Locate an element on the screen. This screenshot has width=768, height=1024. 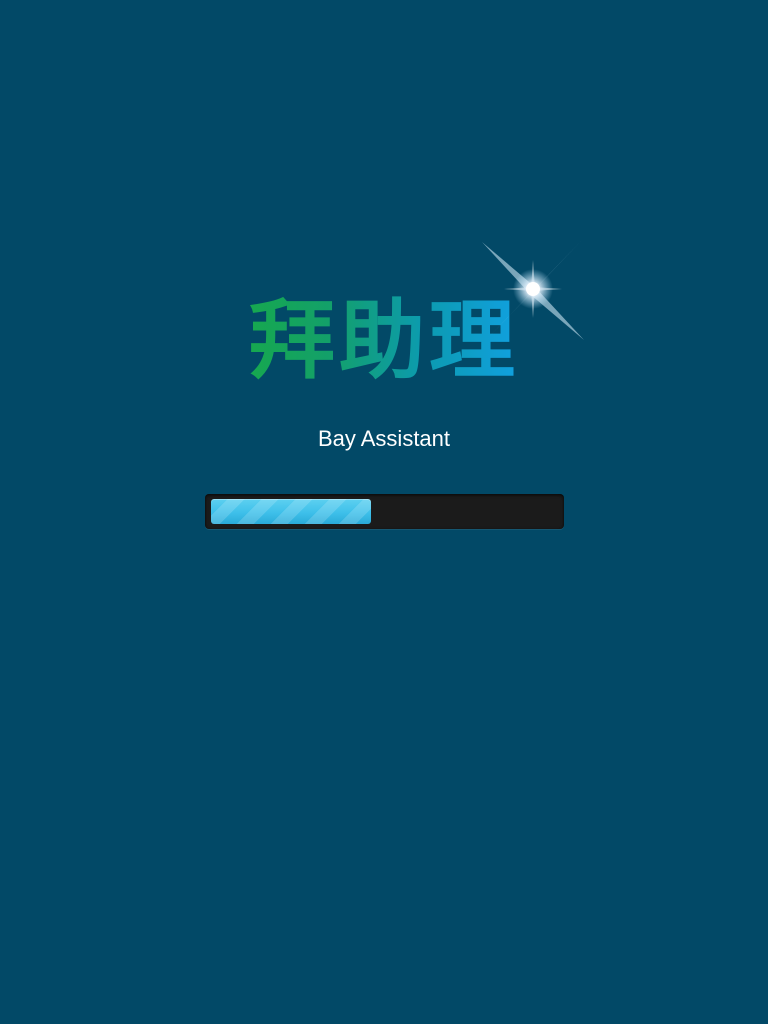
app-subtitle: Bay Assistant is located at coordinates (384, 438).